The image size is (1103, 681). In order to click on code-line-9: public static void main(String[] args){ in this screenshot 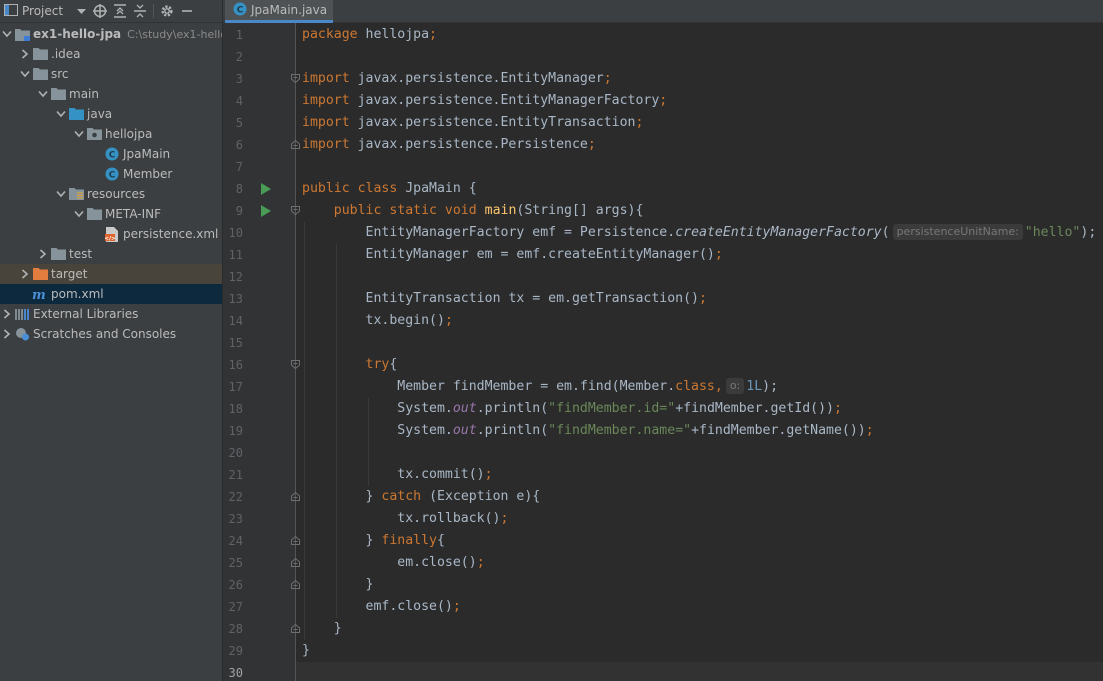, I will do `click(473, 211)`.